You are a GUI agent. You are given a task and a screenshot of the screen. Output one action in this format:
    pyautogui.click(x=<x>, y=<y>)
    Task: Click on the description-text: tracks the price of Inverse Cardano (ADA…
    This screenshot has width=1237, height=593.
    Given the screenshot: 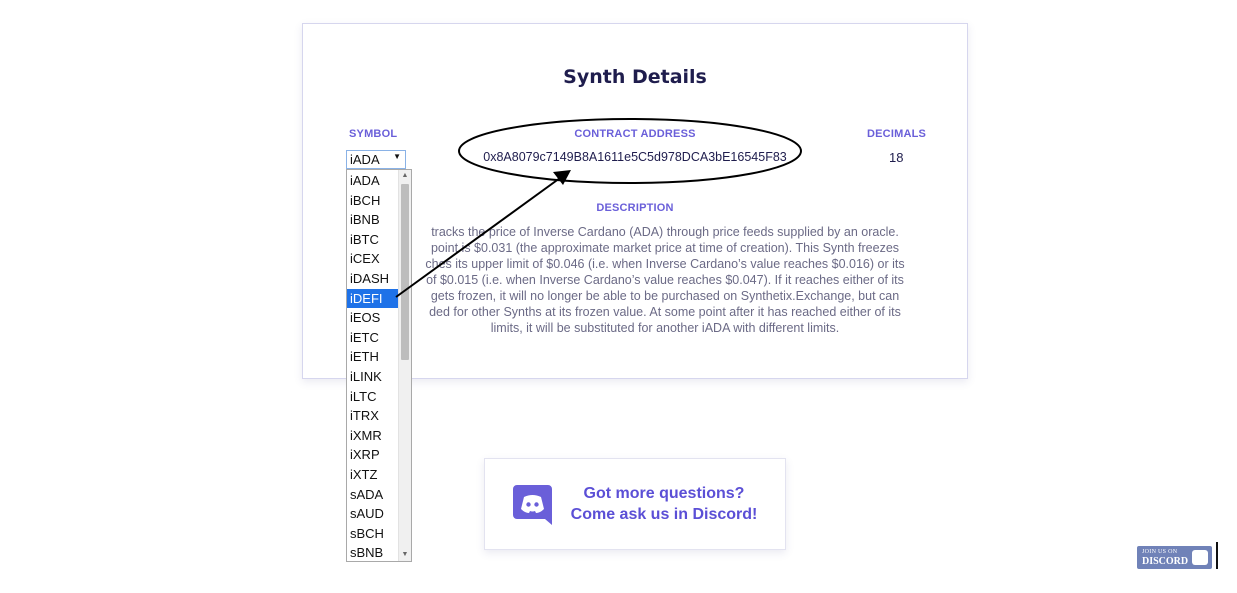 What is the action you would take?
    pyautogui.click(x=665, y=280)
    